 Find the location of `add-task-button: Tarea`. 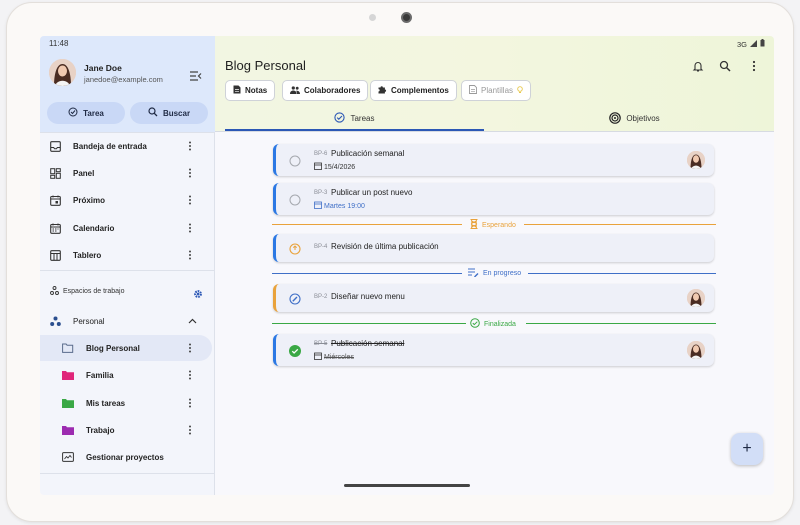

add-task-button: Tarea is located at coordinates (86, 113).